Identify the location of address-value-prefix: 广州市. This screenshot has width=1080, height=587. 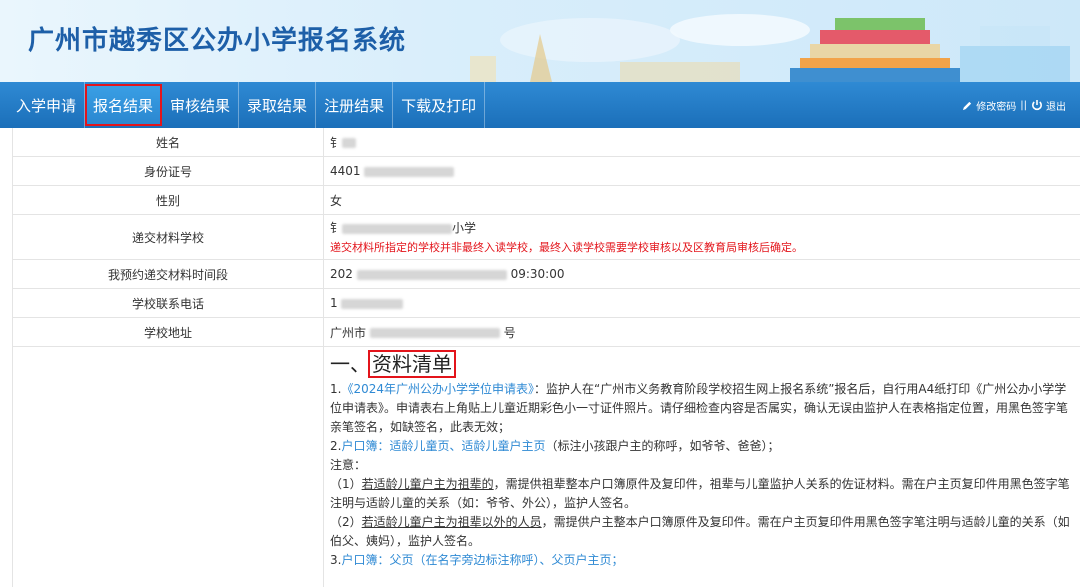
(348, 332).